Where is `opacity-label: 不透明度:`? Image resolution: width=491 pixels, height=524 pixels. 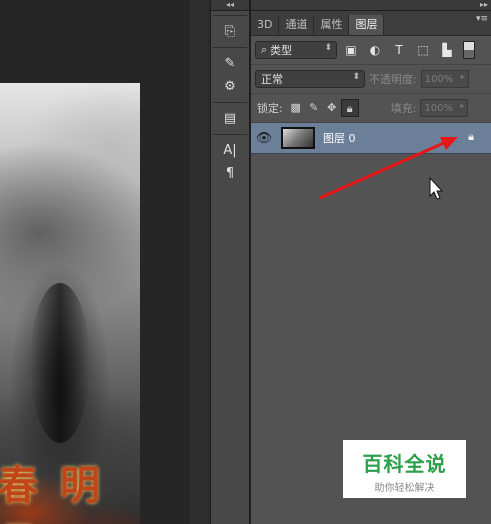
opacity-label: 不透明度: is located at coordinates (393, 79).